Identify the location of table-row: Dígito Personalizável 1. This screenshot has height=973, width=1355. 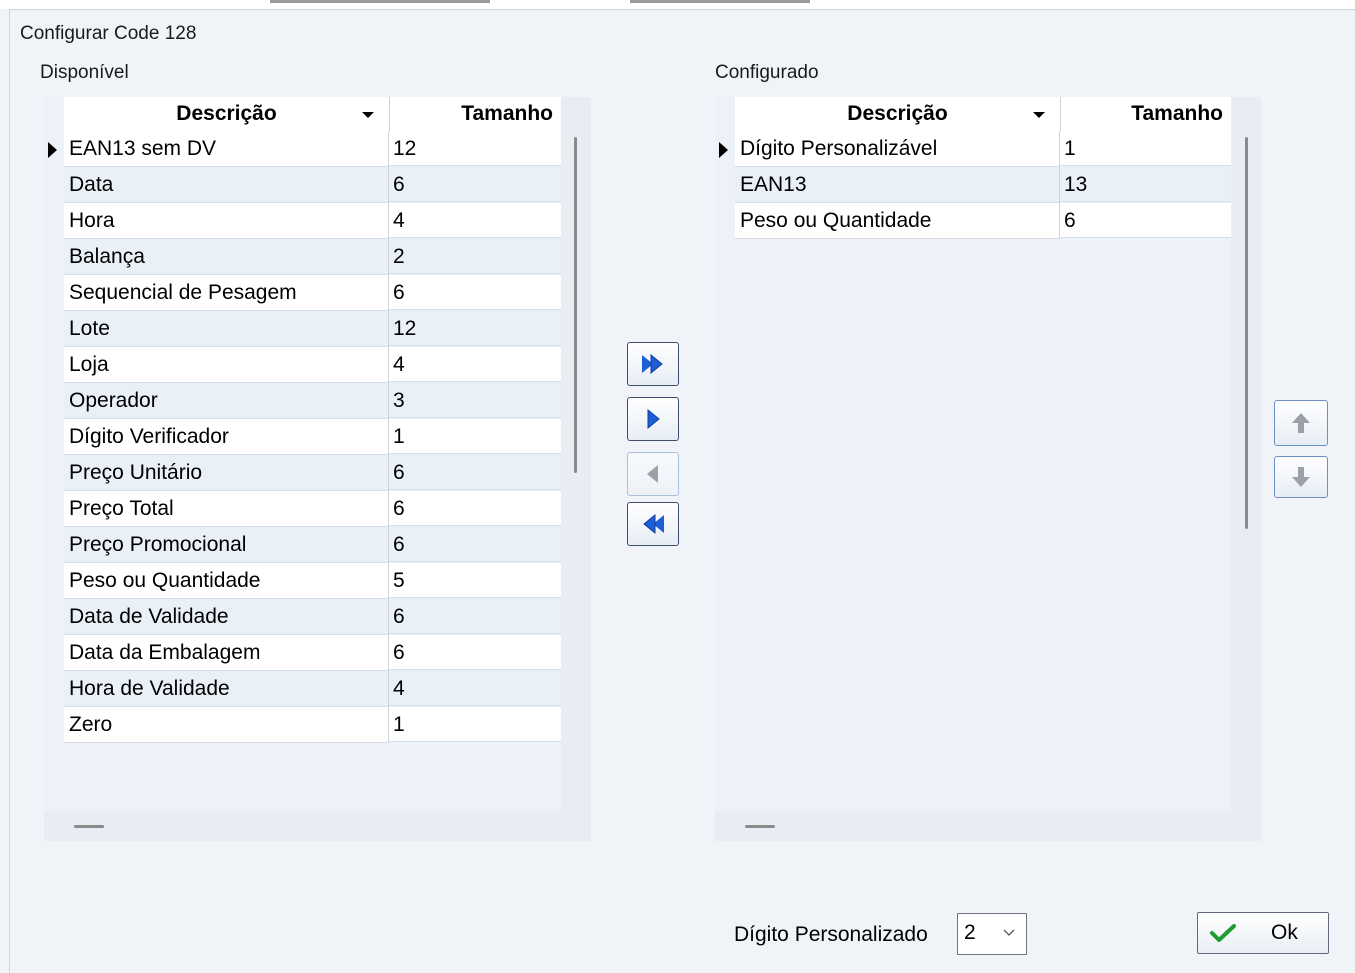
(973, 149).